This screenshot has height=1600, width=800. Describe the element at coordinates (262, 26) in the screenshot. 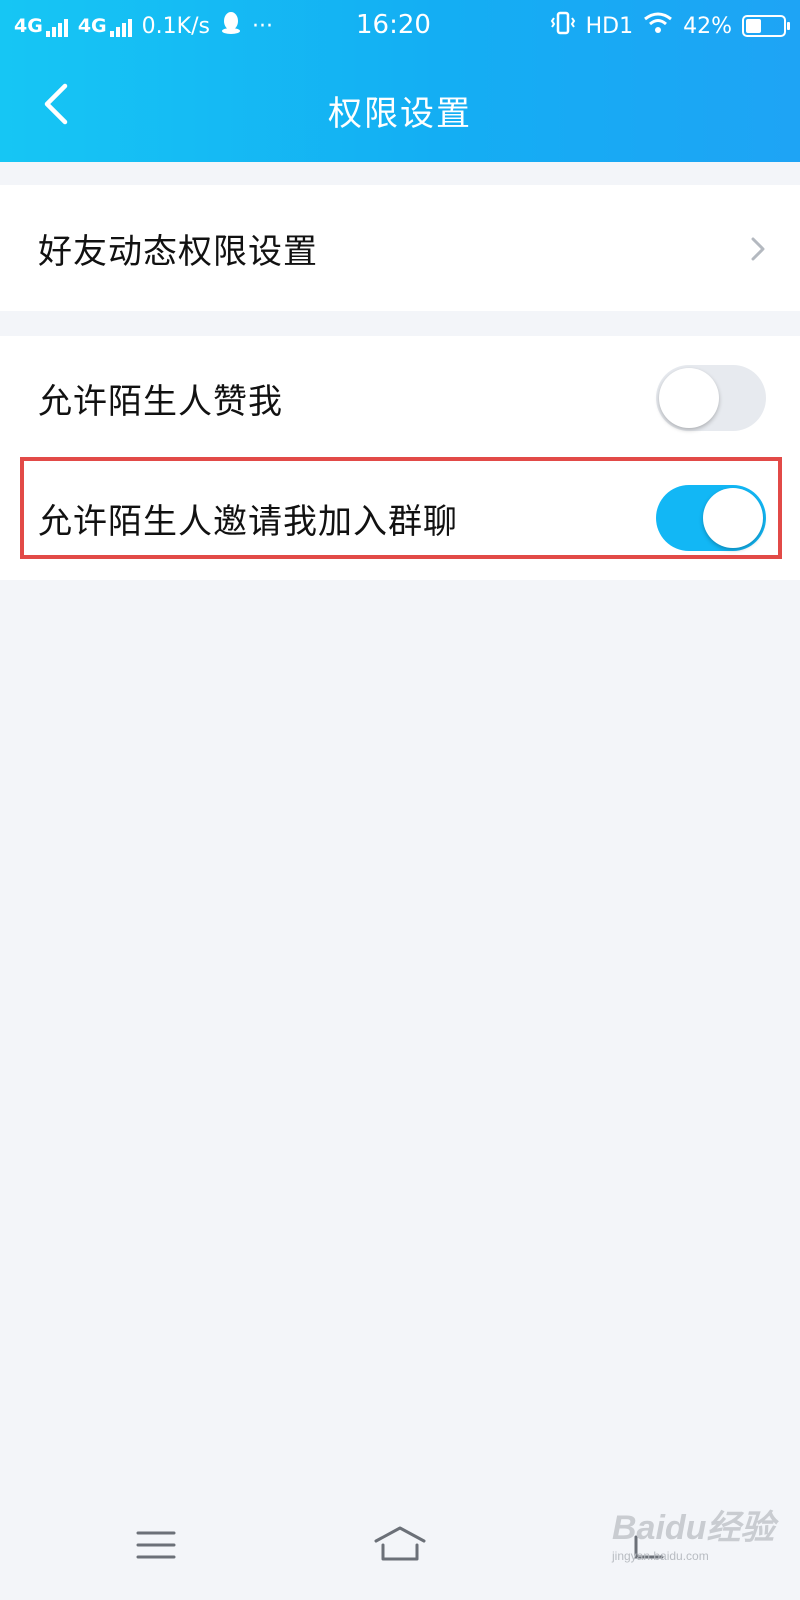

I see `more-notifications: ···` at that location.